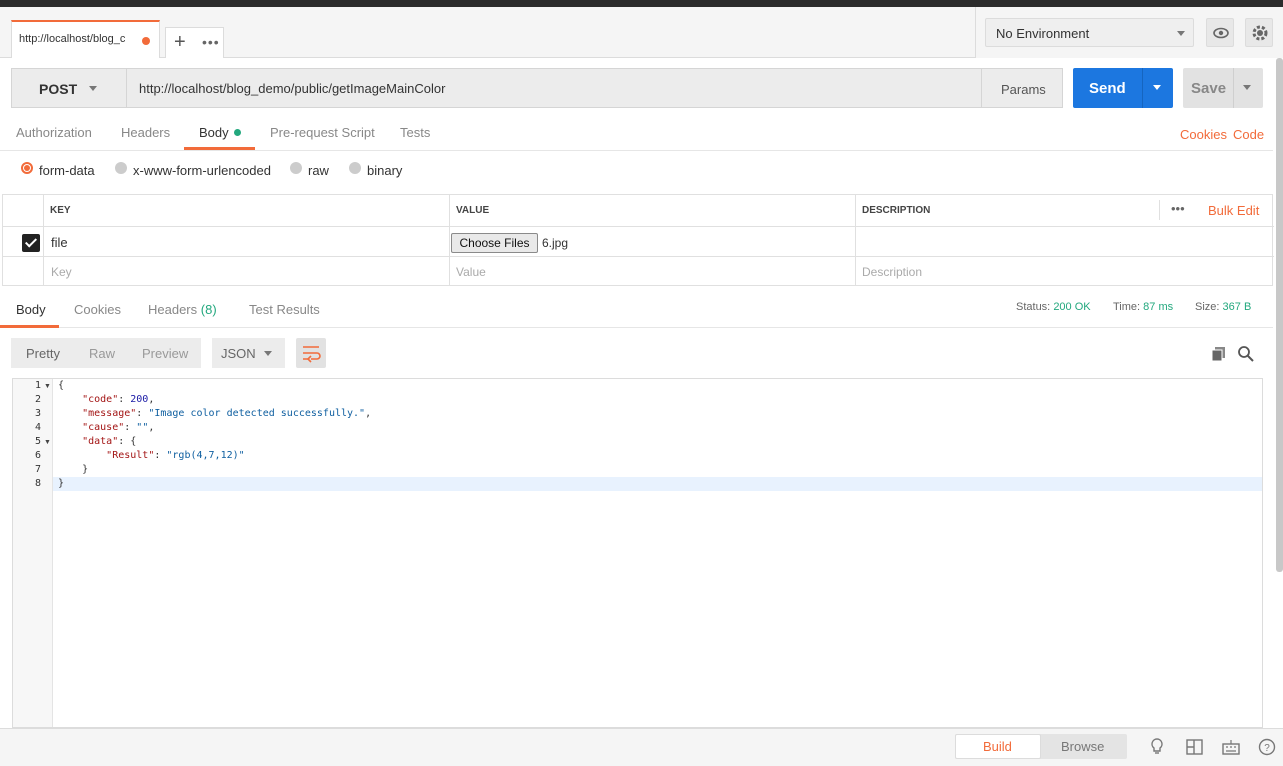 The height and width of the screenshot is (766, 1283). I want to click on cookies-link: Cookies, so click(1203, 134).